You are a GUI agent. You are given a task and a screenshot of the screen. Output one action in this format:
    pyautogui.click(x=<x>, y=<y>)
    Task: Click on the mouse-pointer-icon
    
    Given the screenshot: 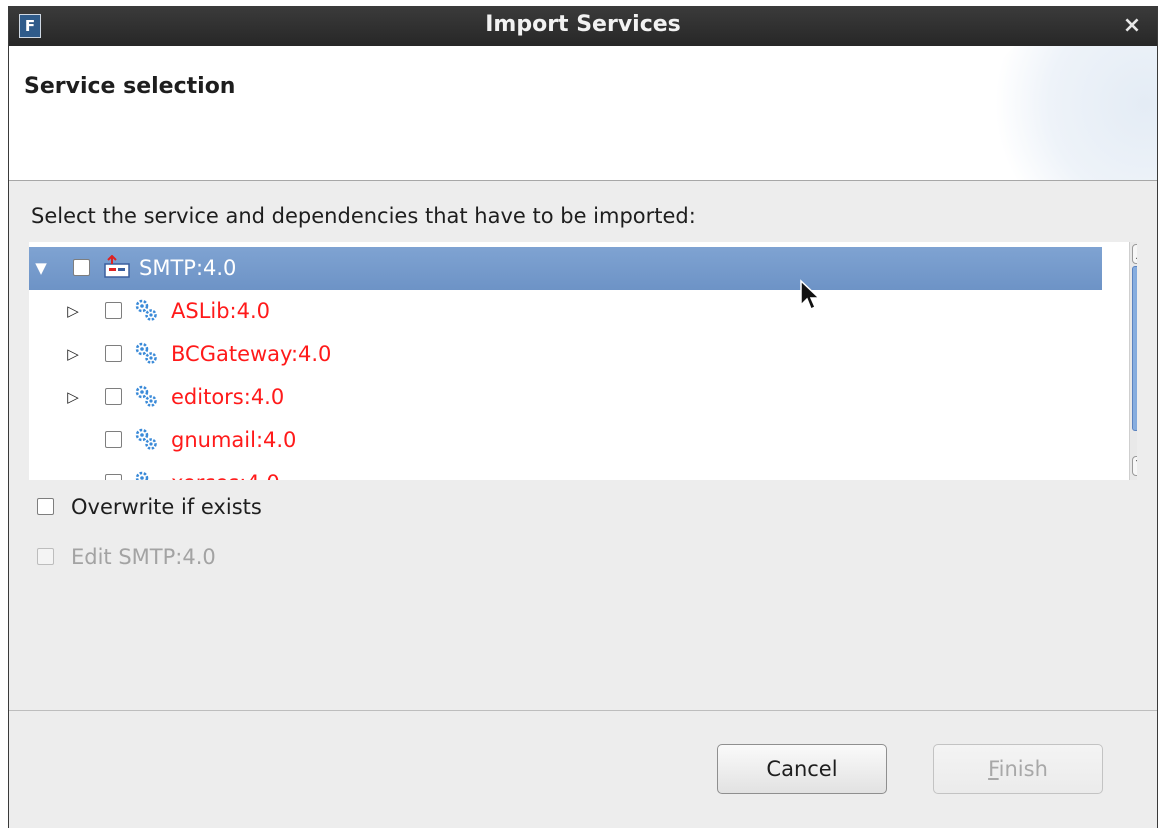 What is the action you would take?
    pyautogui.click(x=810, y=295)
    